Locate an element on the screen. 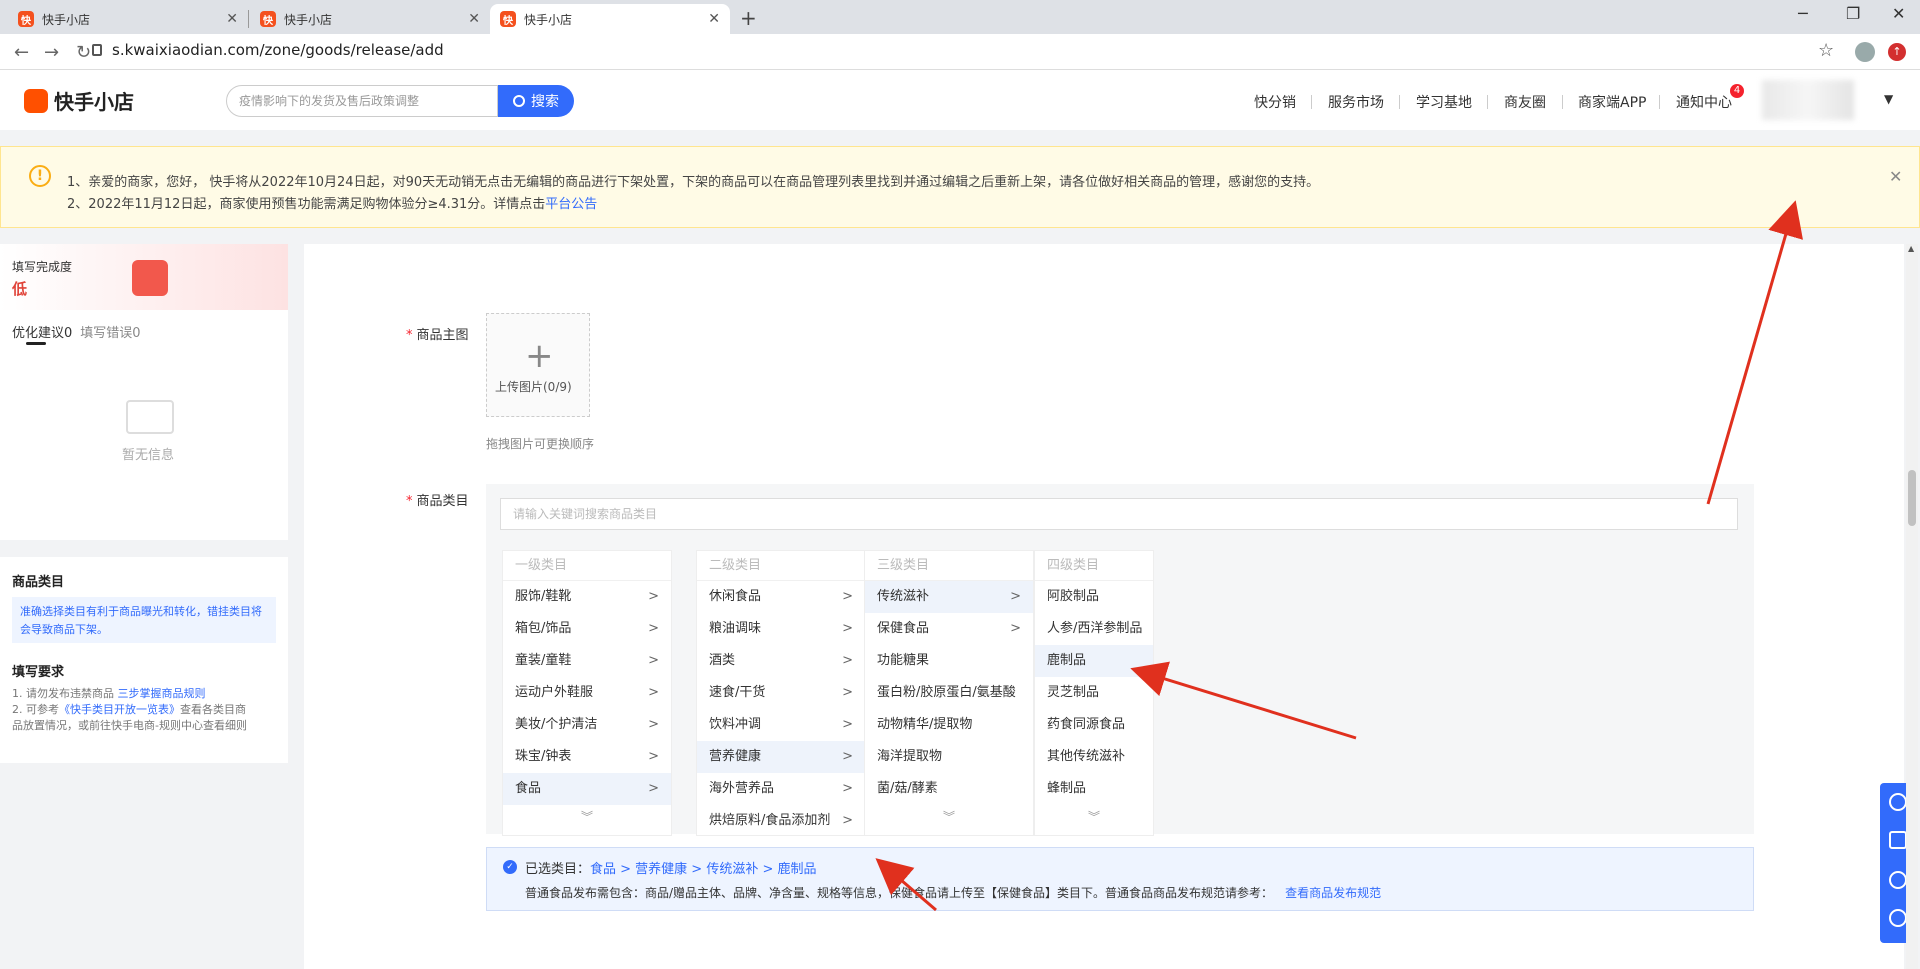  category-item: 灵芝制品 is located at coordinates (1094, 693).